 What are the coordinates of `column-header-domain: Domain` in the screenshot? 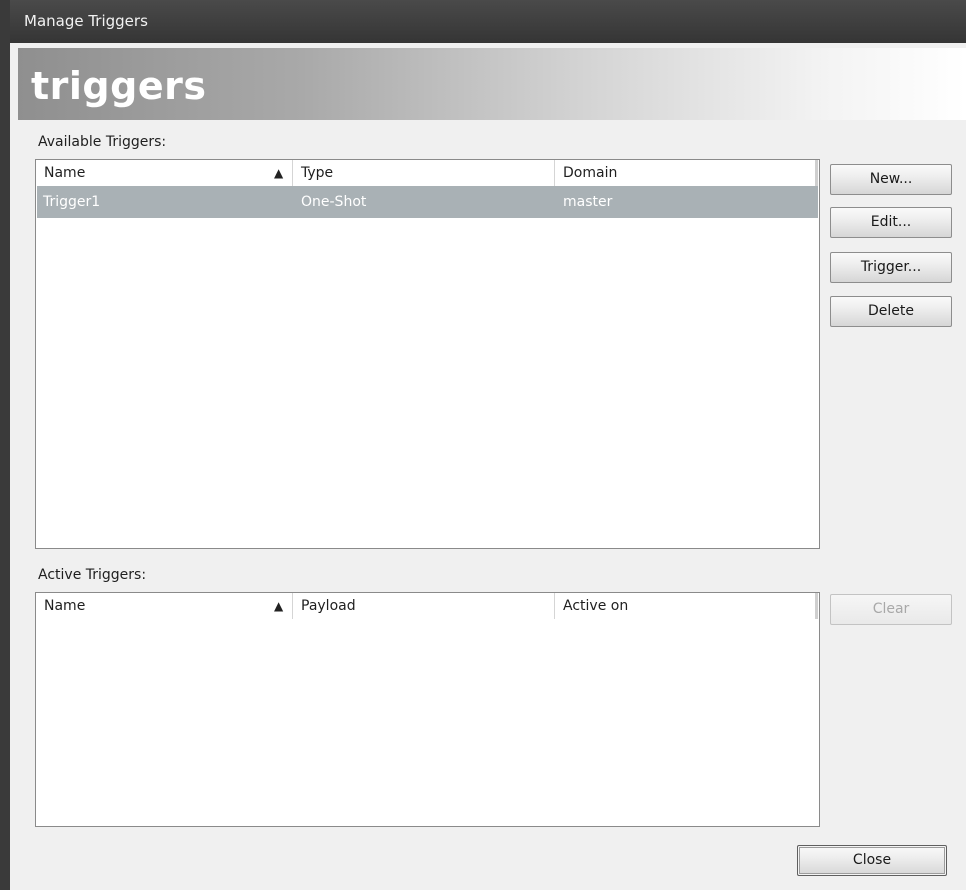 It's located at (686, 173).